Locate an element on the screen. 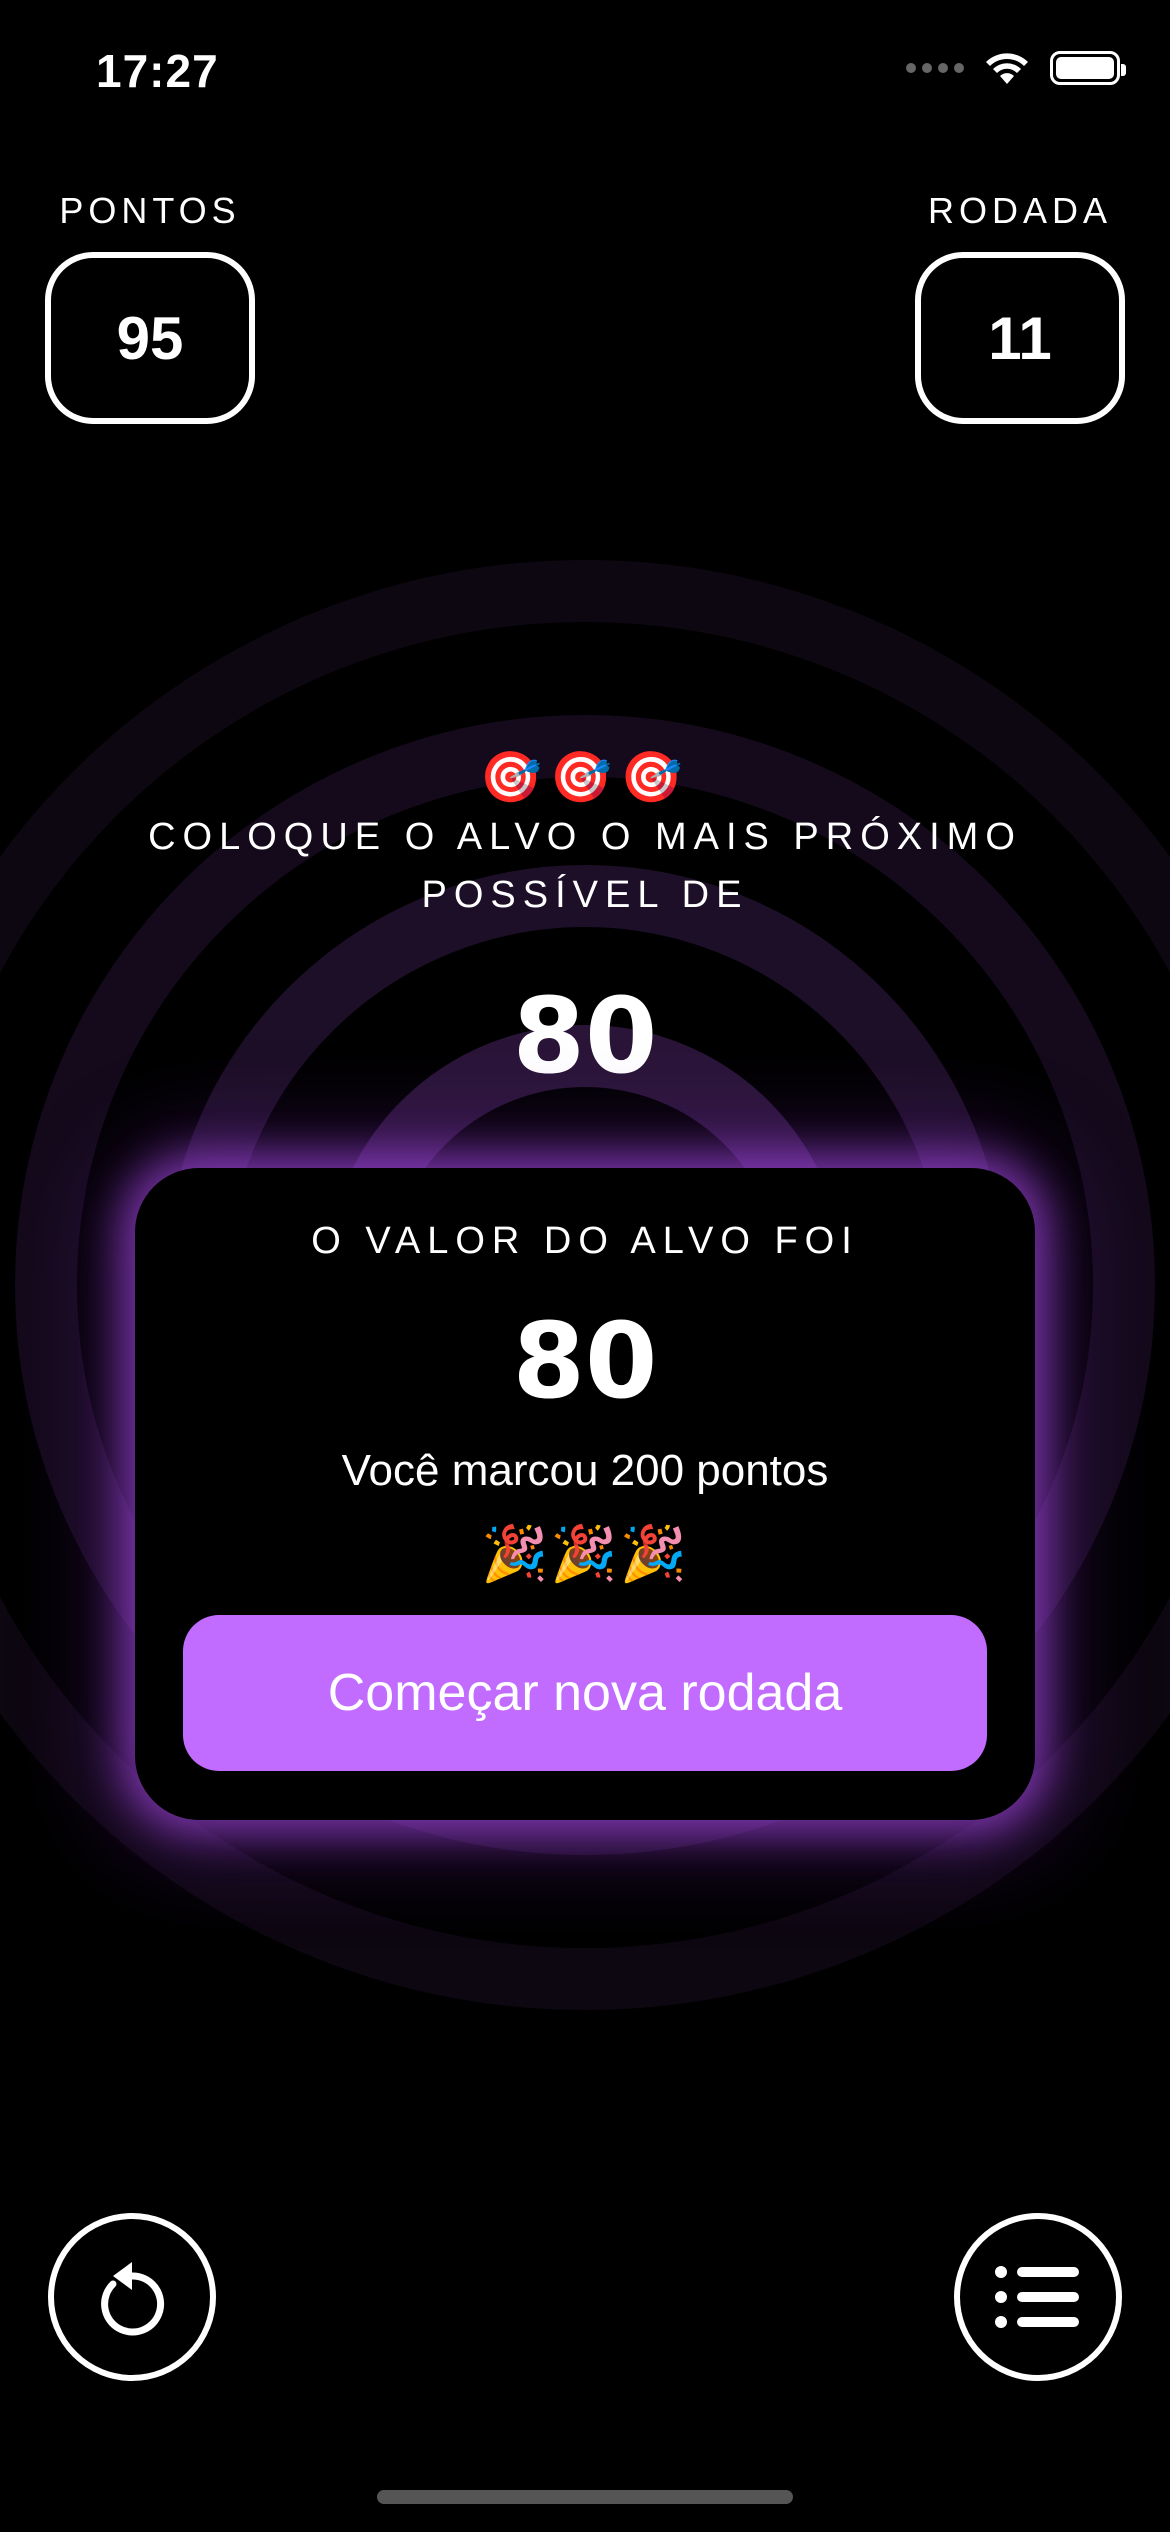 This screenshot has height=2532, width=1170. celebration-emoji: 🎉🎉🎉 is located at coordinates (585, 1554).